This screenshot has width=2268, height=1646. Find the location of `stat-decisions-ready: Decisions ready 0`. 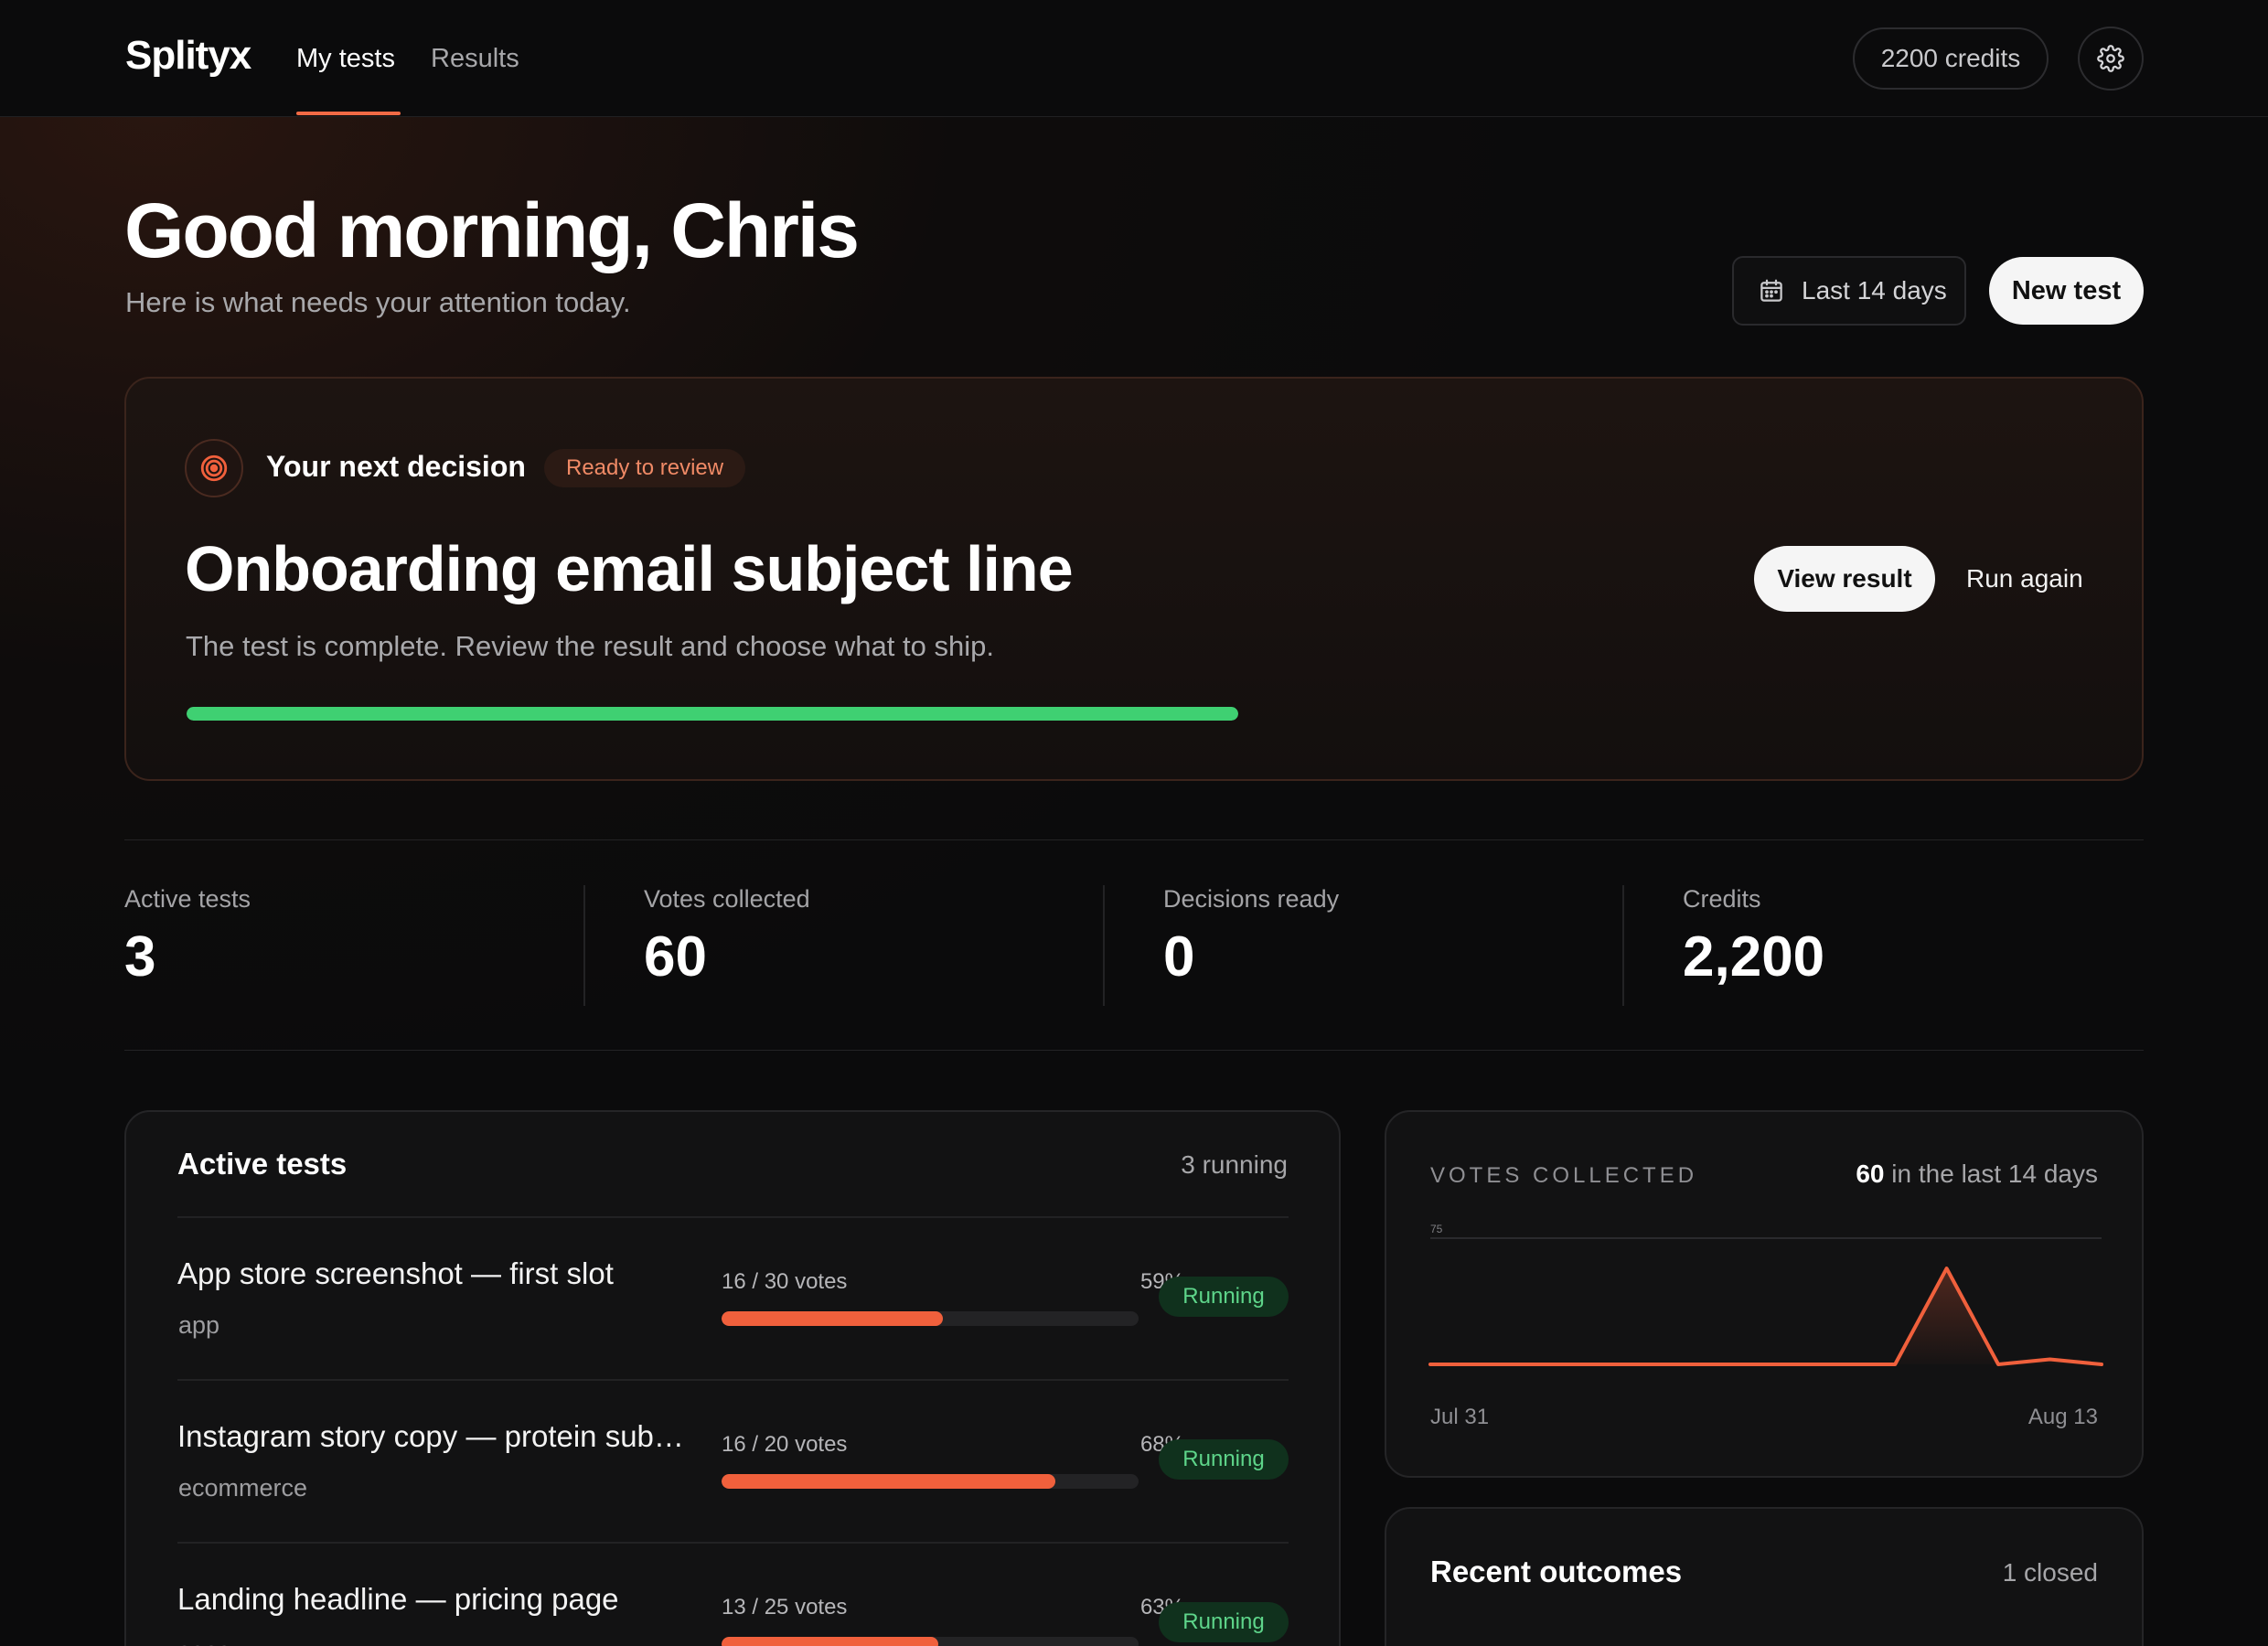

stat-decisions-ready: Decisions ready 0 is located at coordinates (1251, 946).